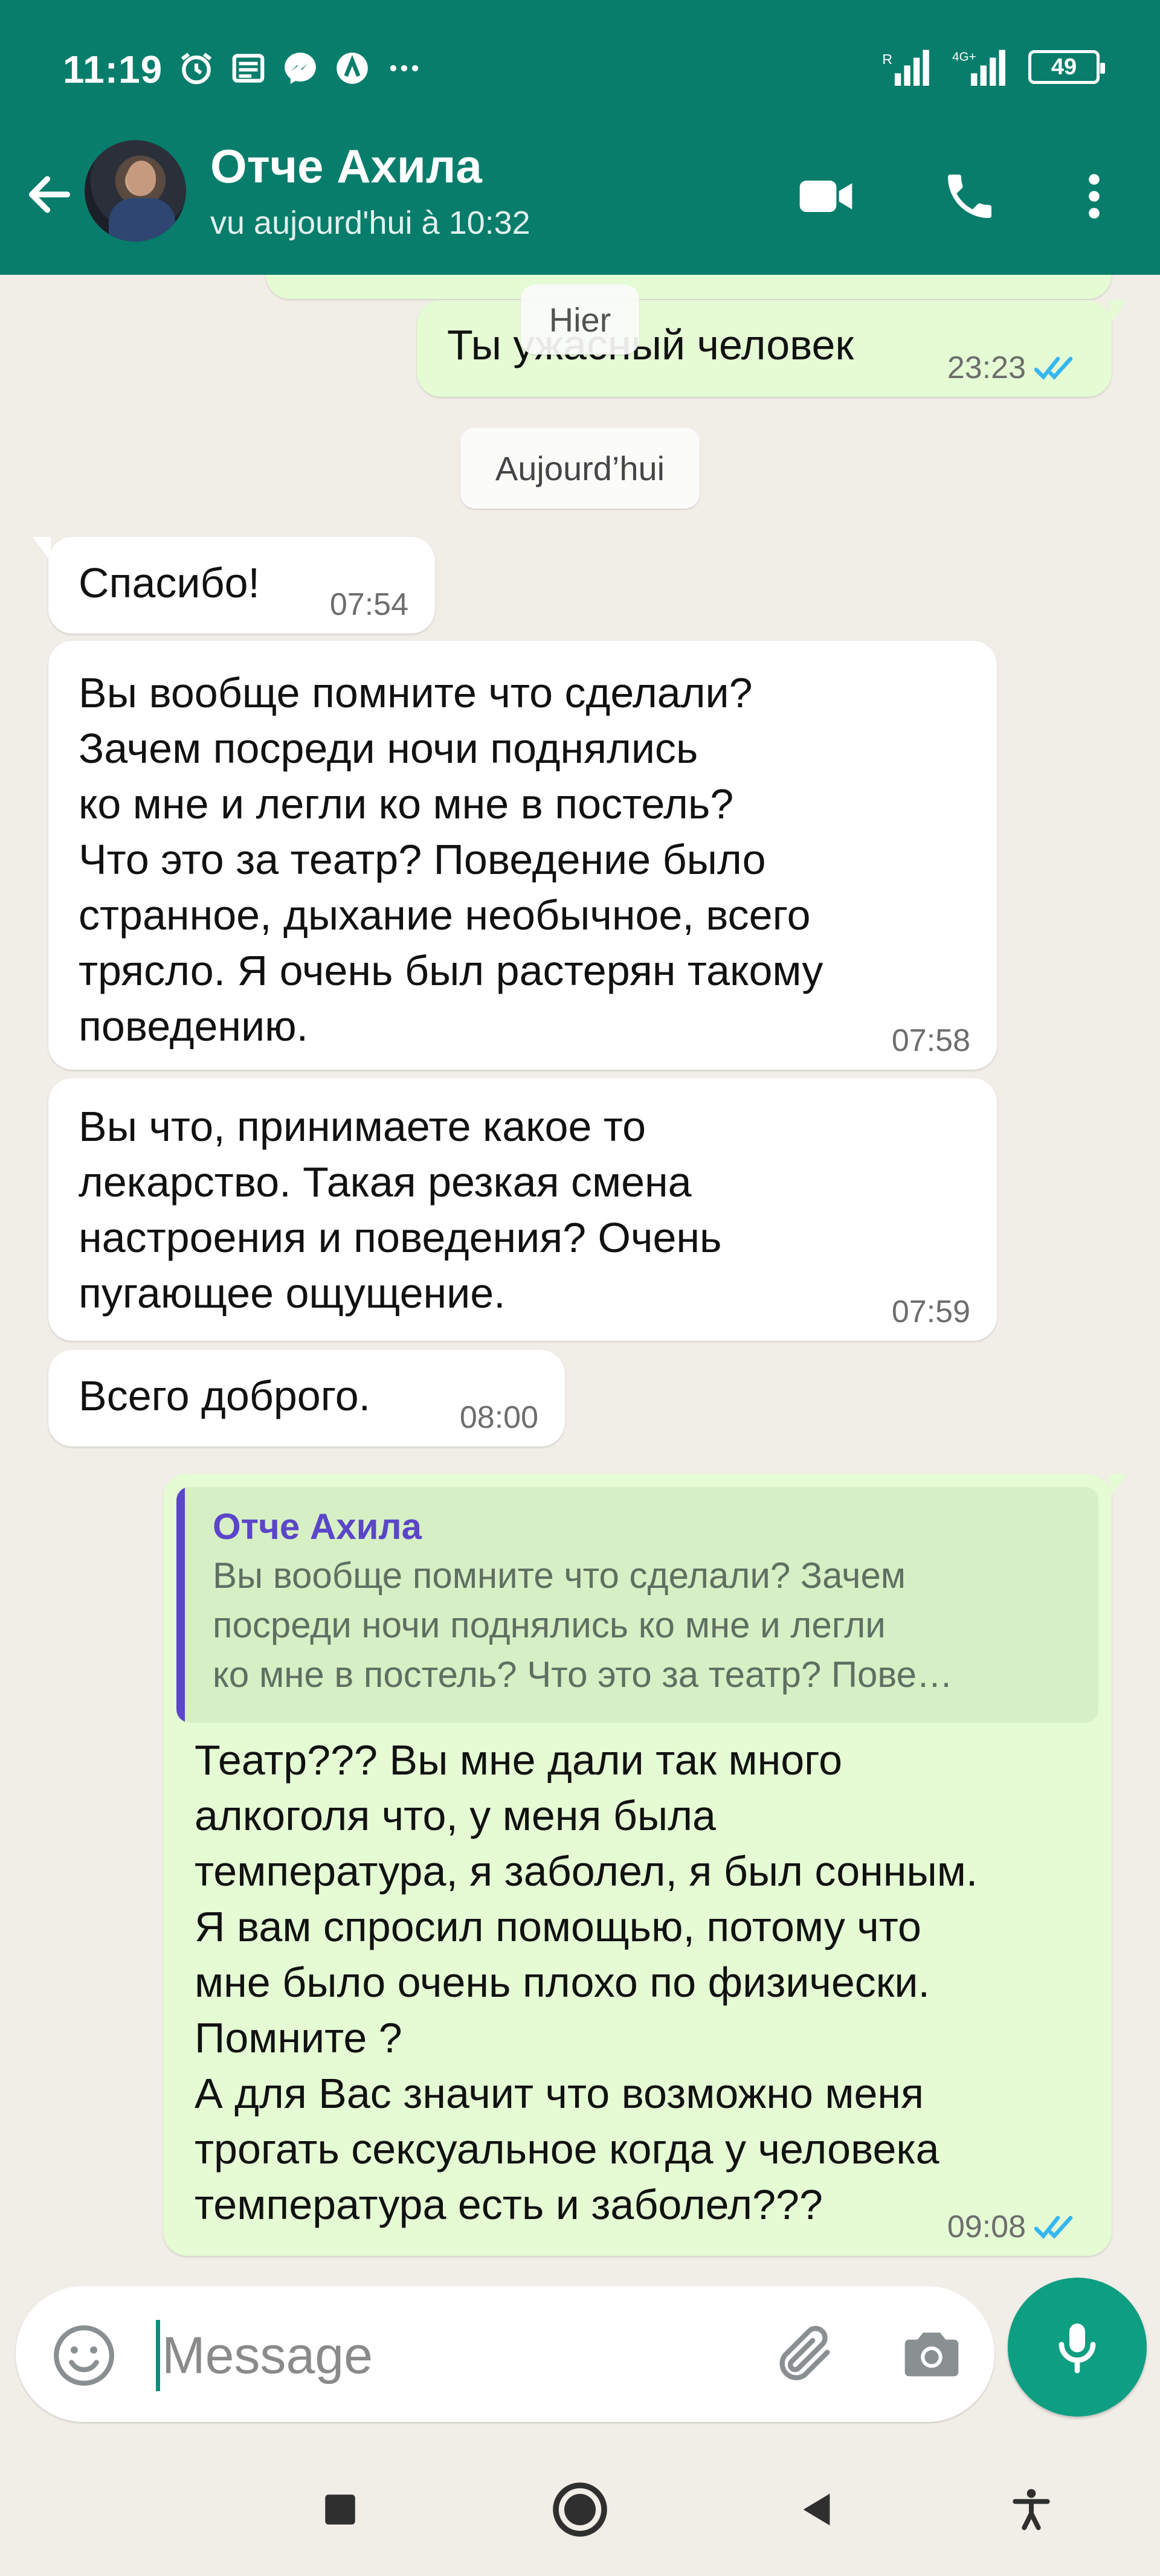  I want to click on back-arrow-icon, so click(49, 194).